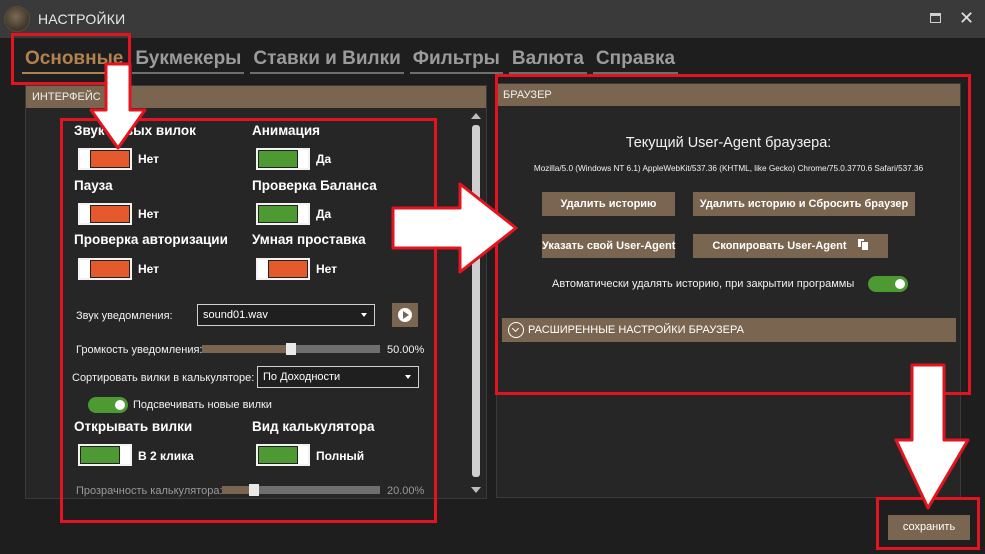  What do you see at coordinates (932, 436) in the screenshot?
I see `annotation-arrow-down-right` at bounding box center [932, 436].